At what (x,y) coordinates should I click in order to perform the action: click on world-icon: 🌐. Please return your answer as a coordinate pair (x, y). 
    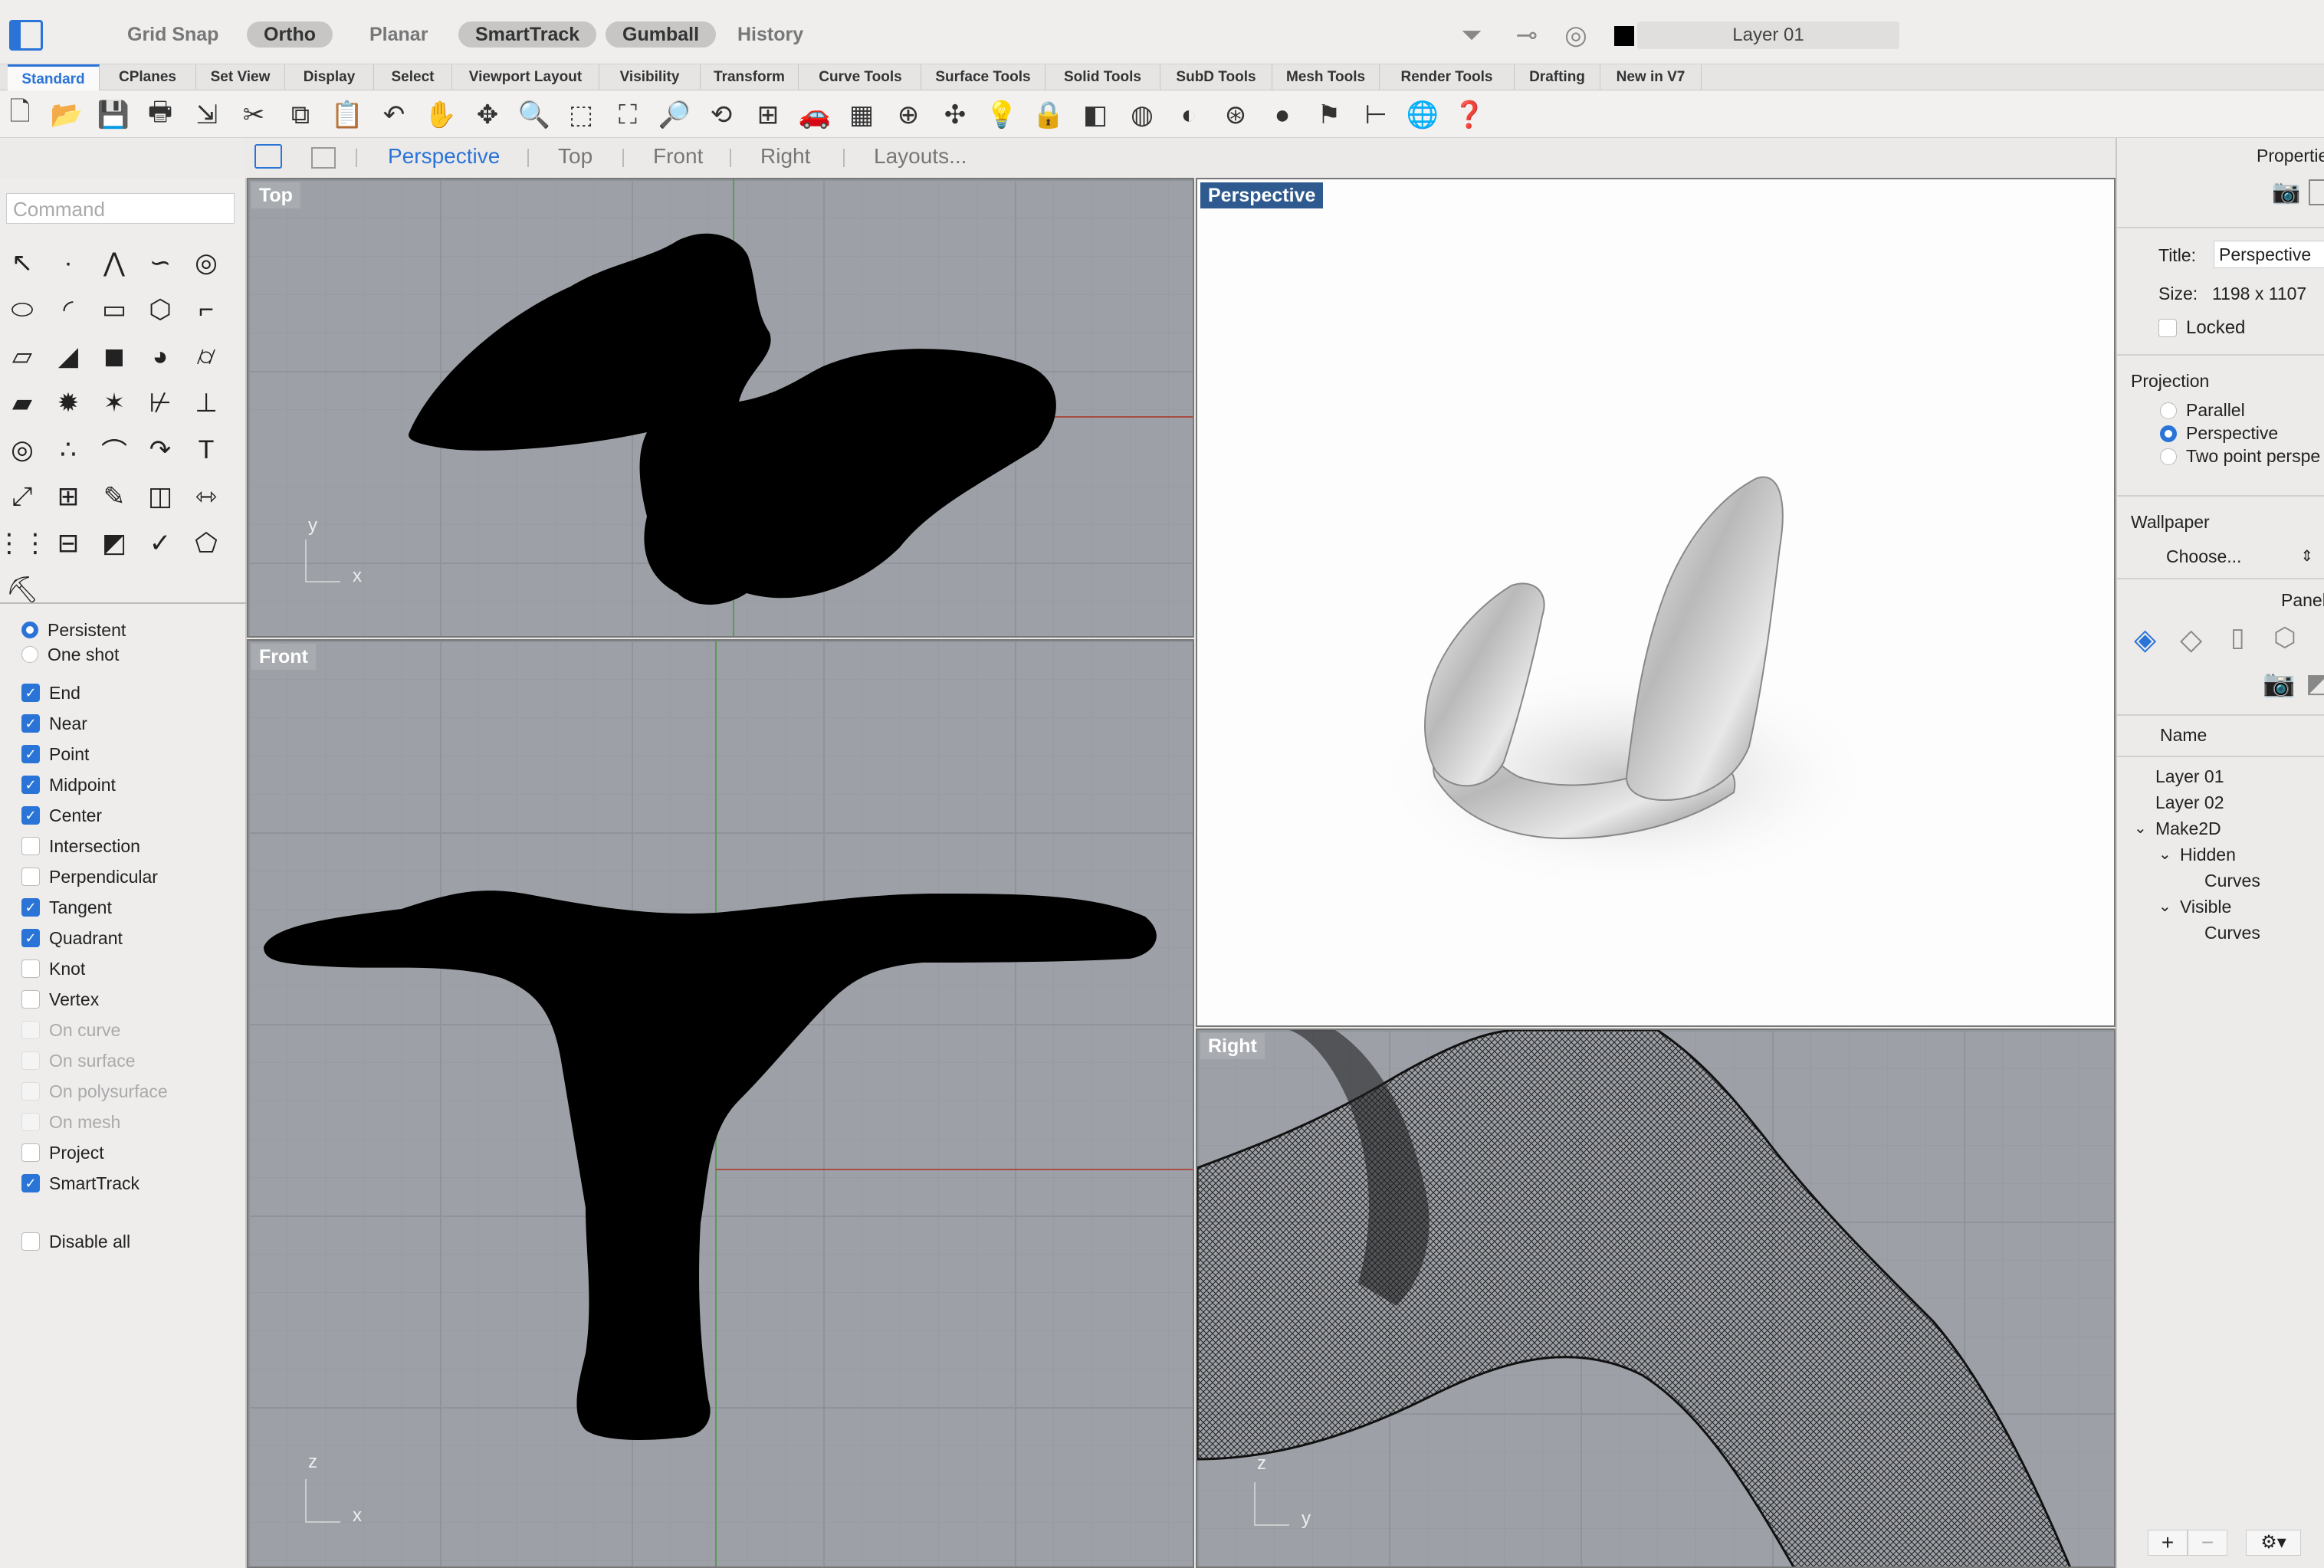
    Looking at the image, I should click on (1422, 115).